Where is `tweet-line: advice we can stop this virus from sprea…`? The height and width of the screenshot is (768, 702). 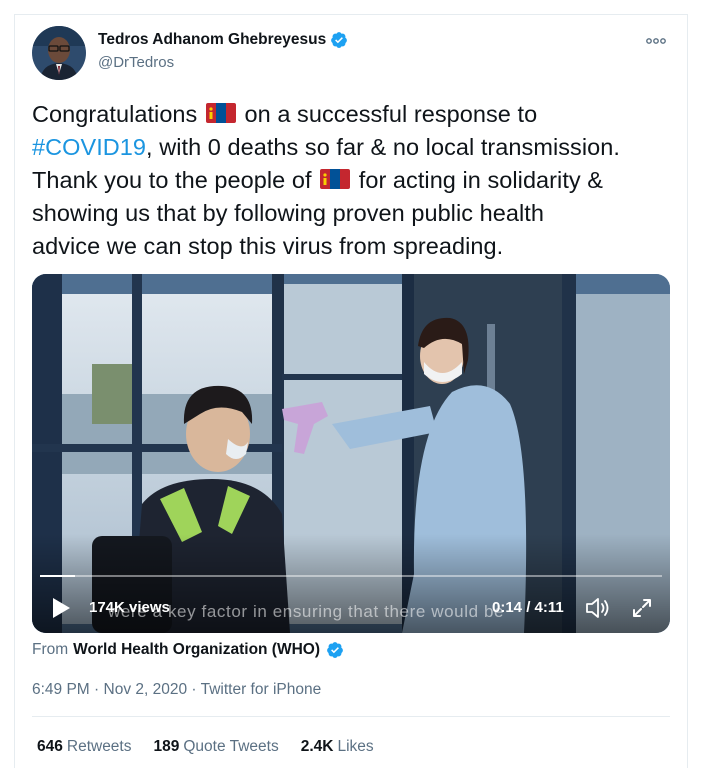 tweet-line: advice we can stop this virus from sprea… is located at coordinates (268, 246).